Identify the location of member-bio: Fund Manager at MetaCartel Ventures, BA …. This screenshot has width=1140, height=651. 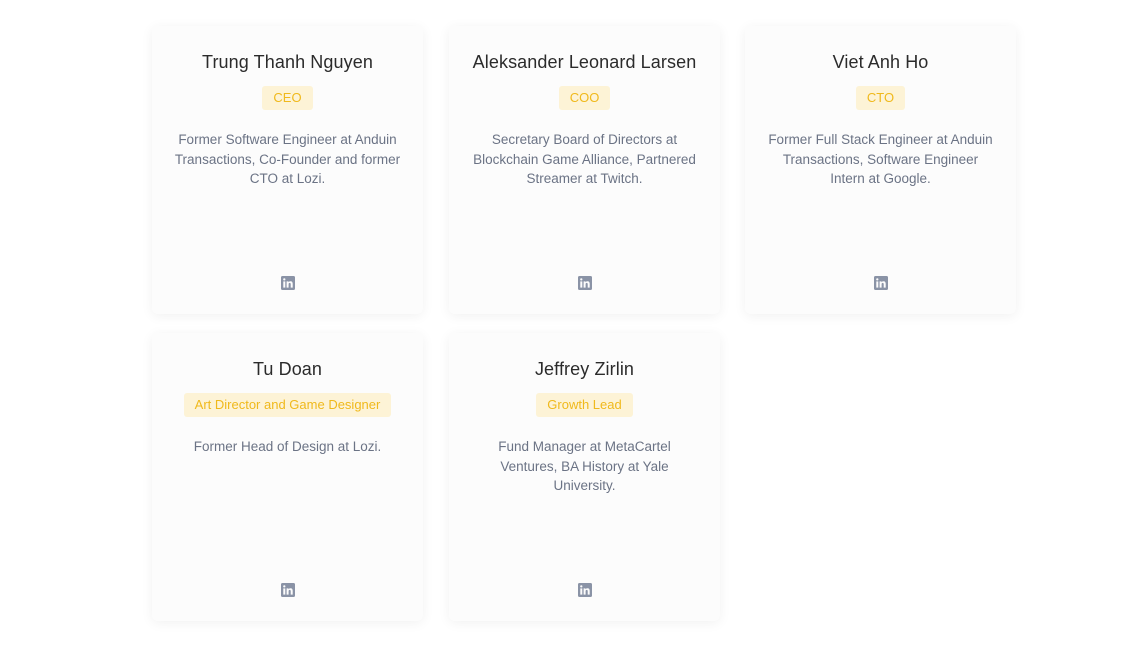
(584, 466).